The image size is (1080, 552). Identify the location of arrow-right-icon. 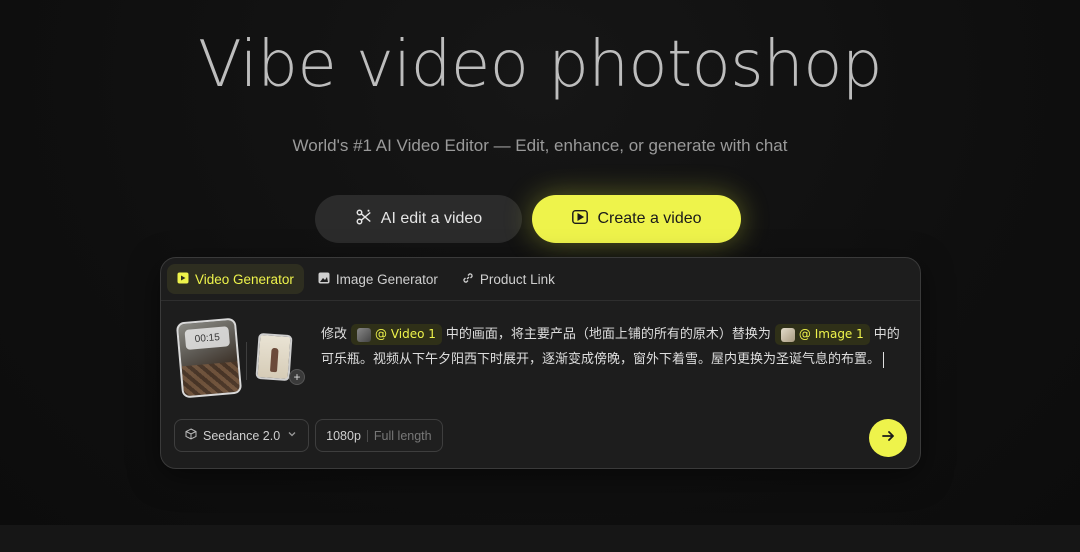
(888, 438).